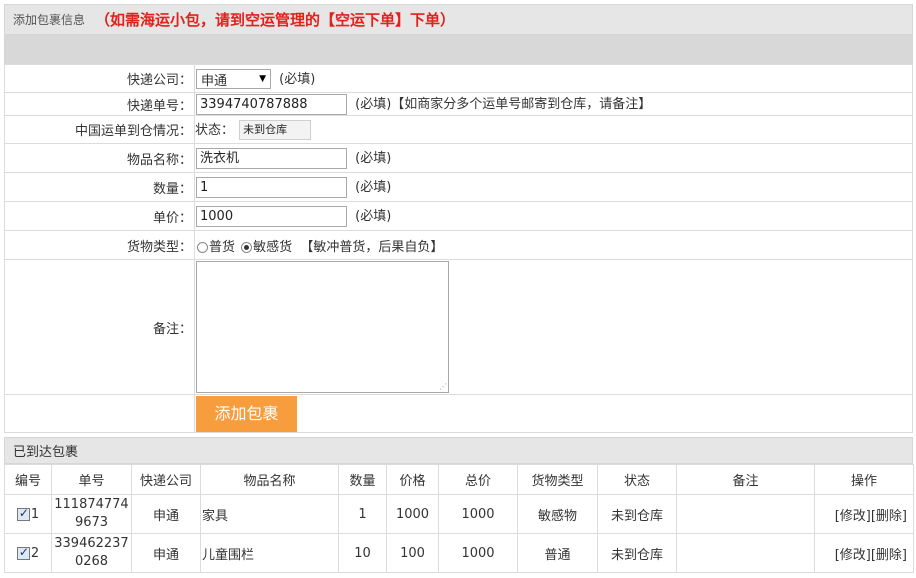 Image resolution: width=916 pixels, height=578 pixels. What do you see at coordinates (269, 479) in the screenshot?
I see `column-header: 物品名称` at bounding box center [269, 479].